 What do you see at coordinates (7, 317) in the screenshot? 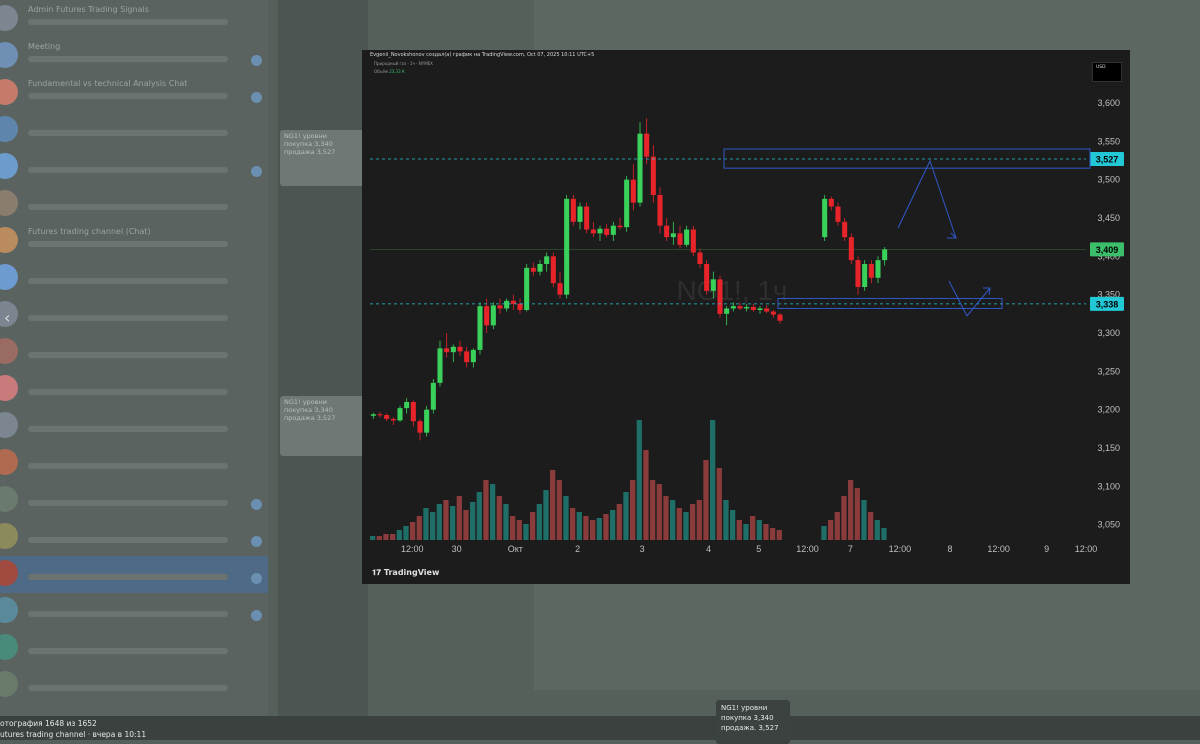
I see `previous-photo-arrow-icon: ‹` at bounding box center [7, 317].